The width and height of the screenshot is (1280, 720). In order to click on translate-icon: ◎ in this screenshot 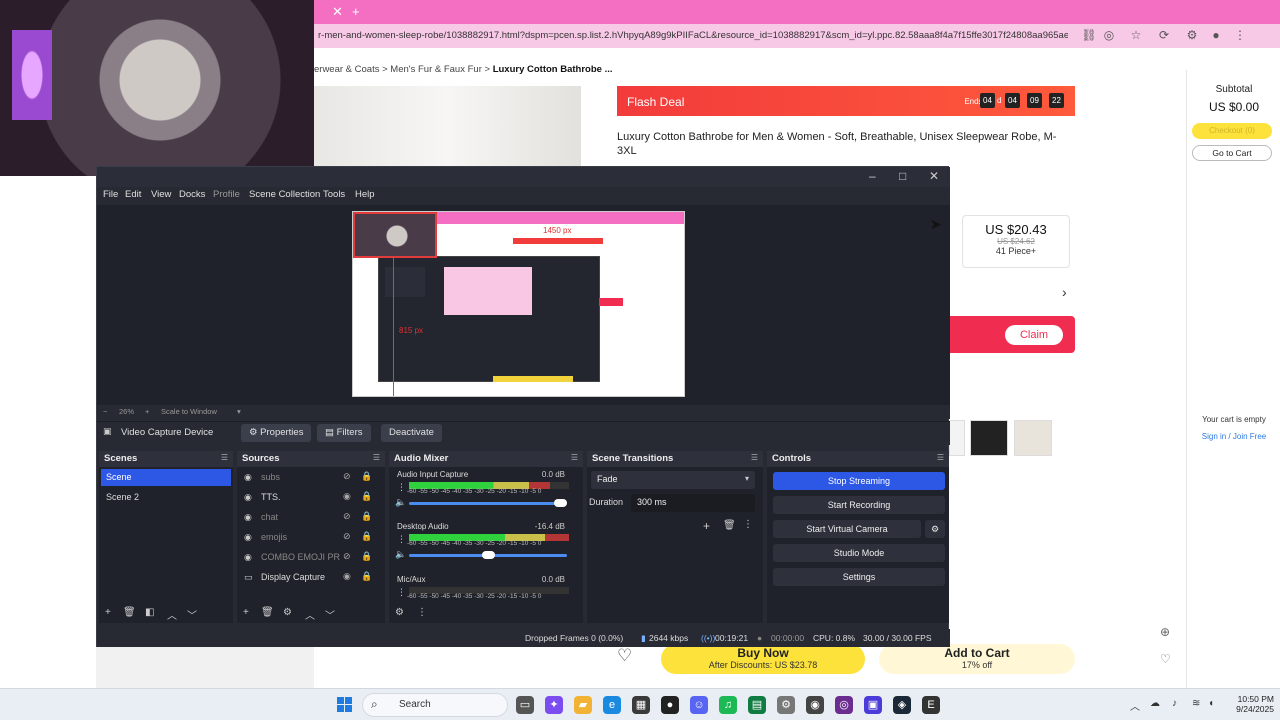, I will do `click(1109, 35)`.